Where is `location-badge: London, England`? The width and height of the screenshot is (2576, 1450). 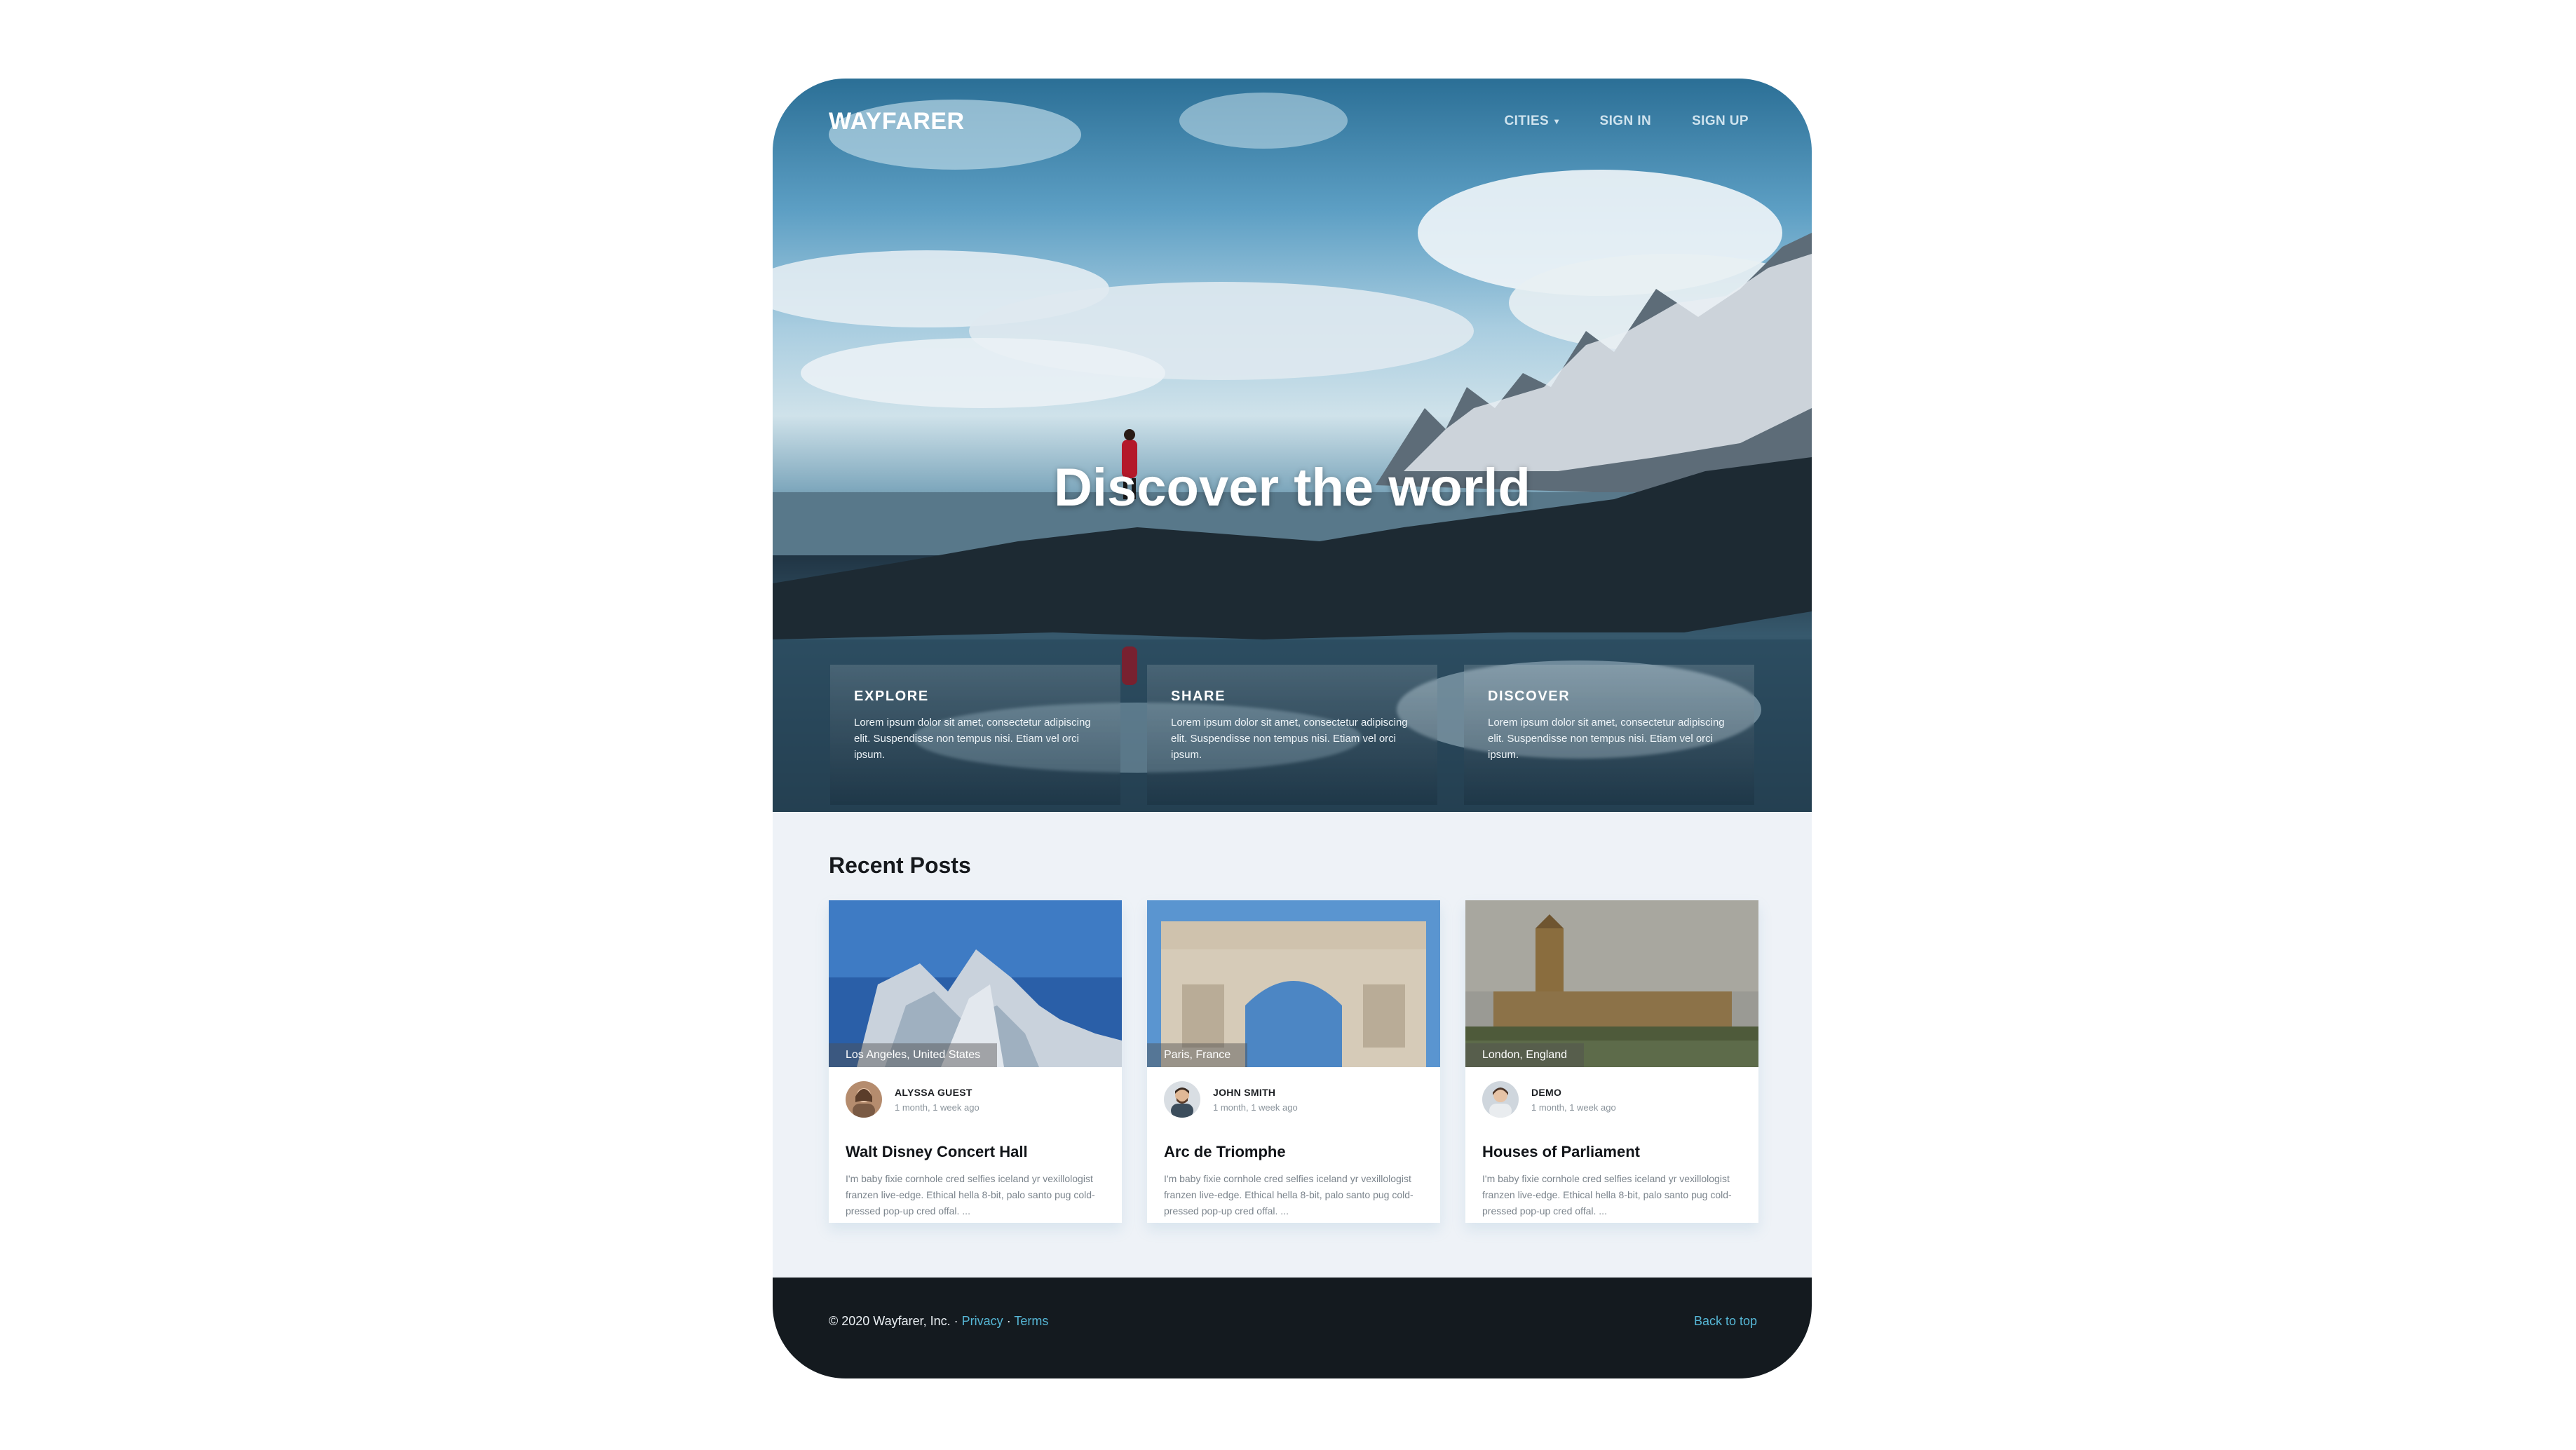
location-badge: London, England is located at coordinates (1524, 1055).